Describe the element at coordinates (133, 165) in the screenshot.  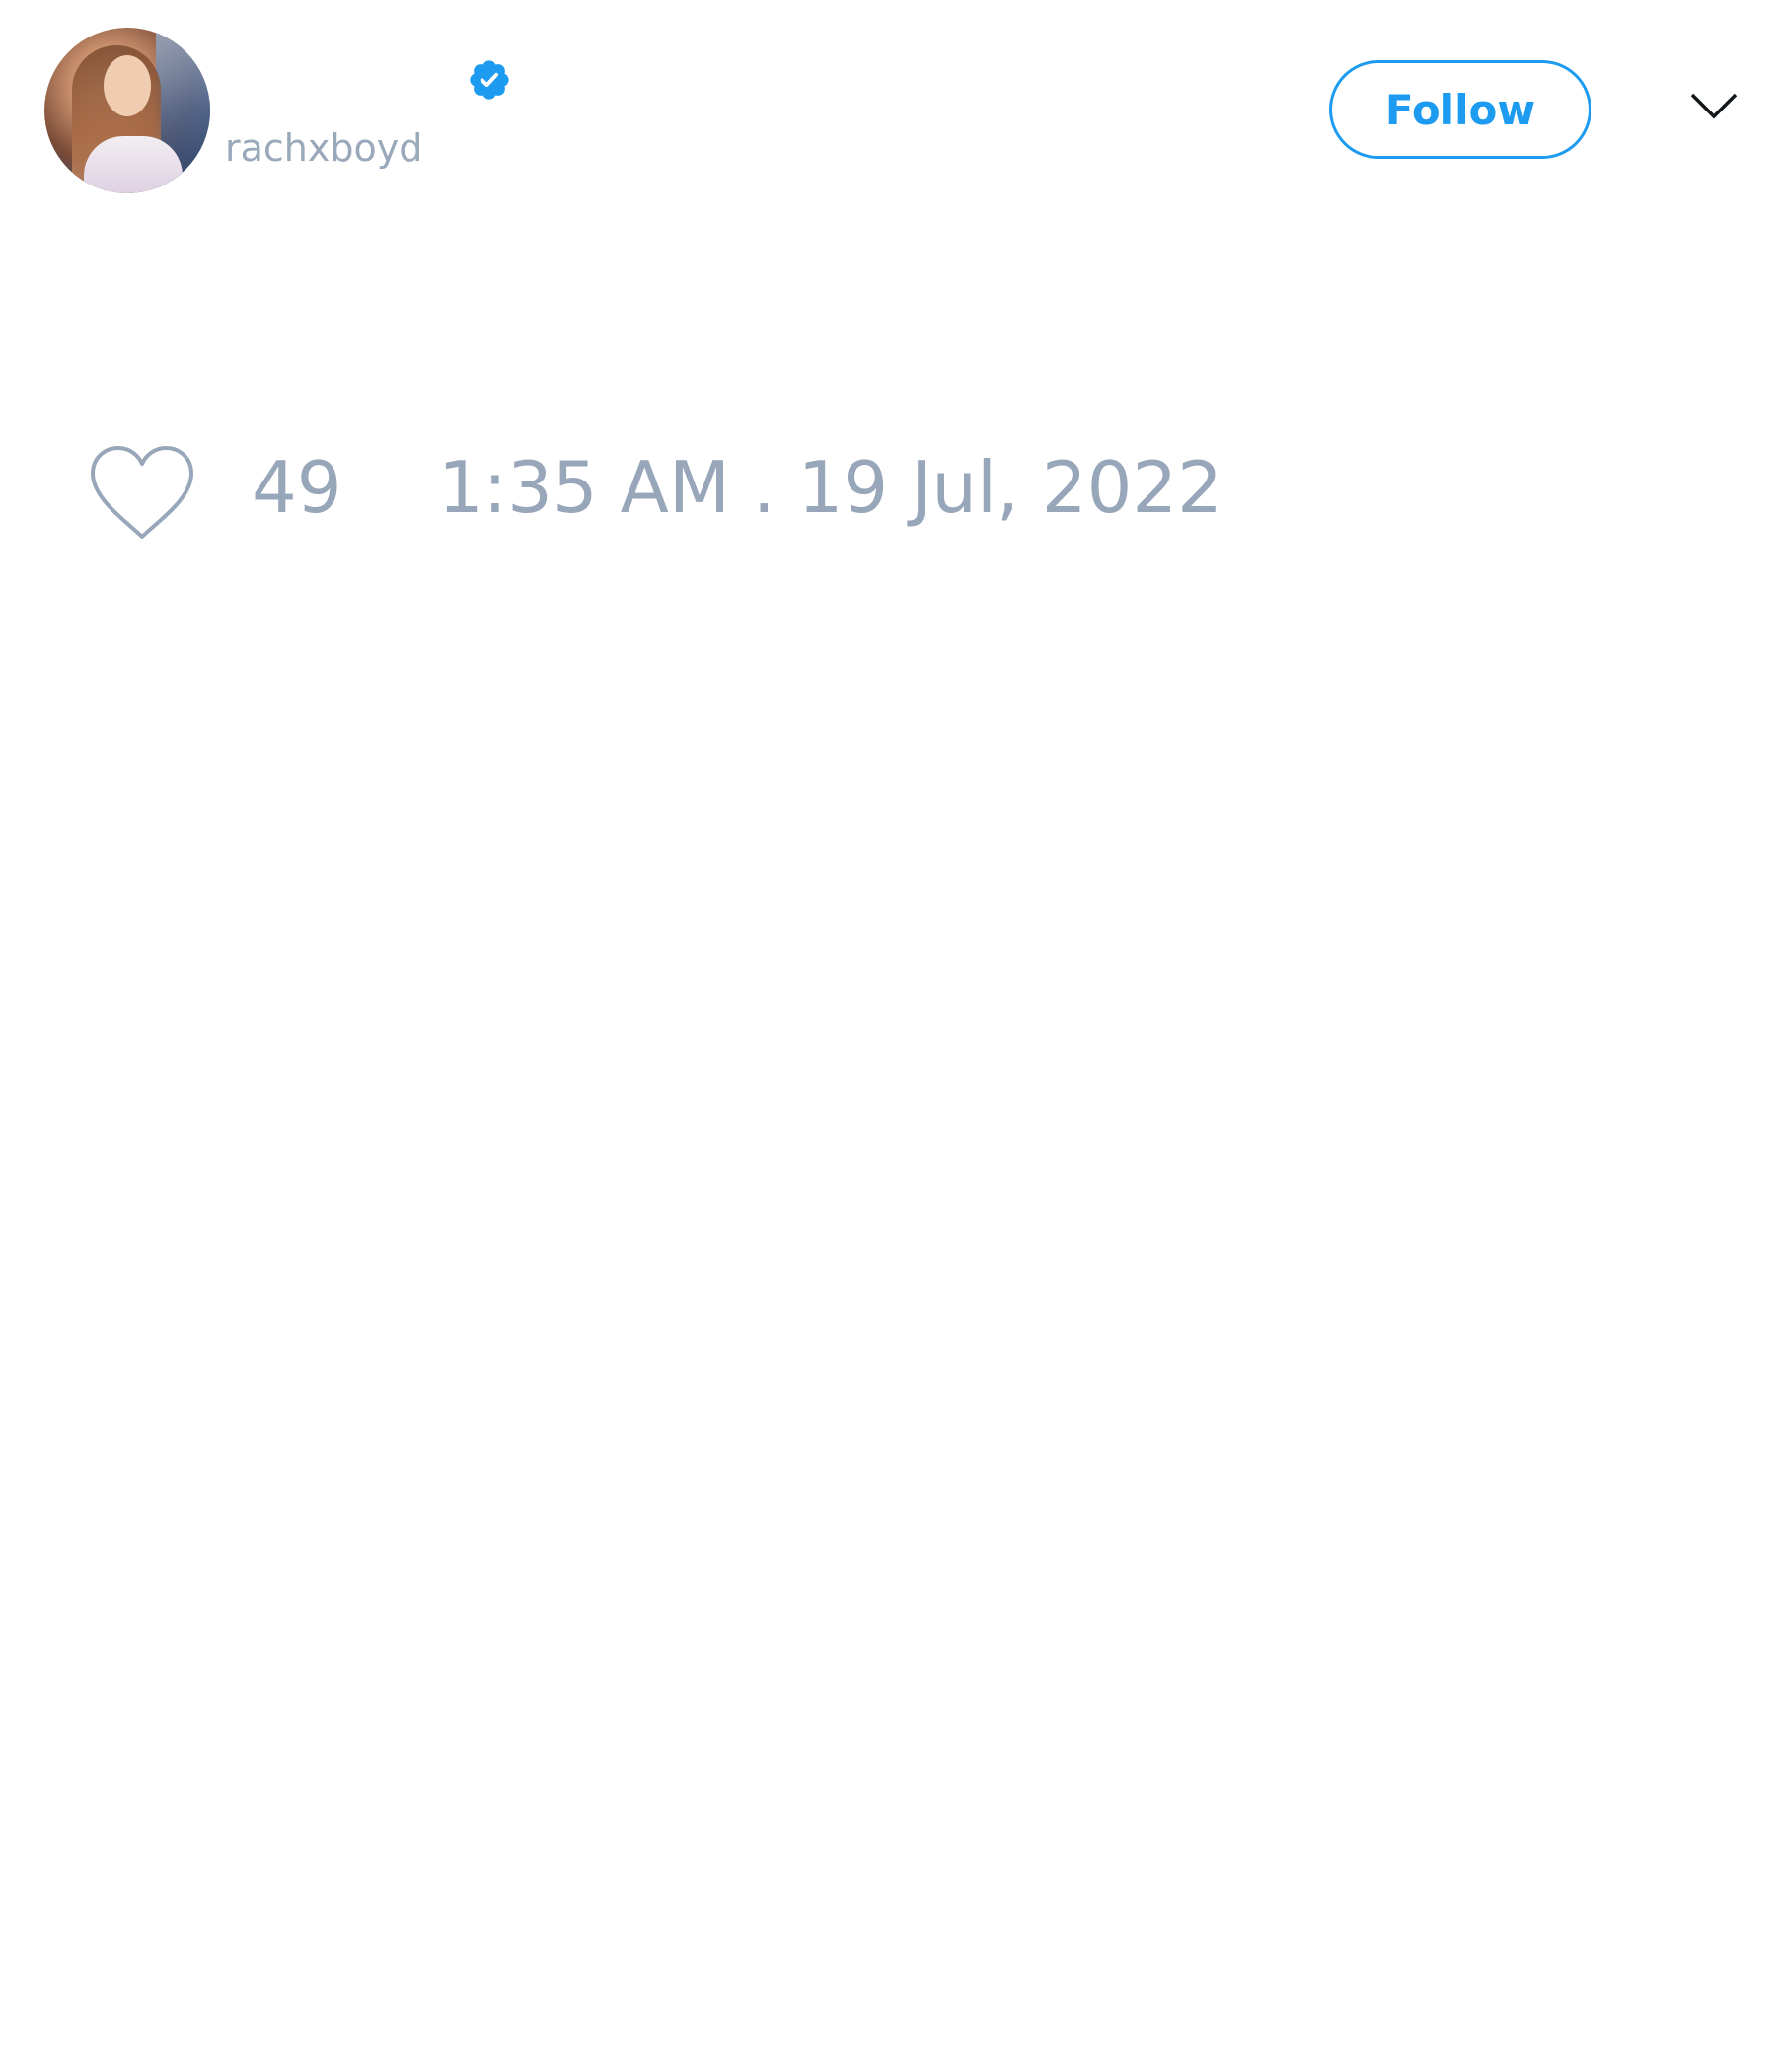
I see `avatar-shirt` at that location.